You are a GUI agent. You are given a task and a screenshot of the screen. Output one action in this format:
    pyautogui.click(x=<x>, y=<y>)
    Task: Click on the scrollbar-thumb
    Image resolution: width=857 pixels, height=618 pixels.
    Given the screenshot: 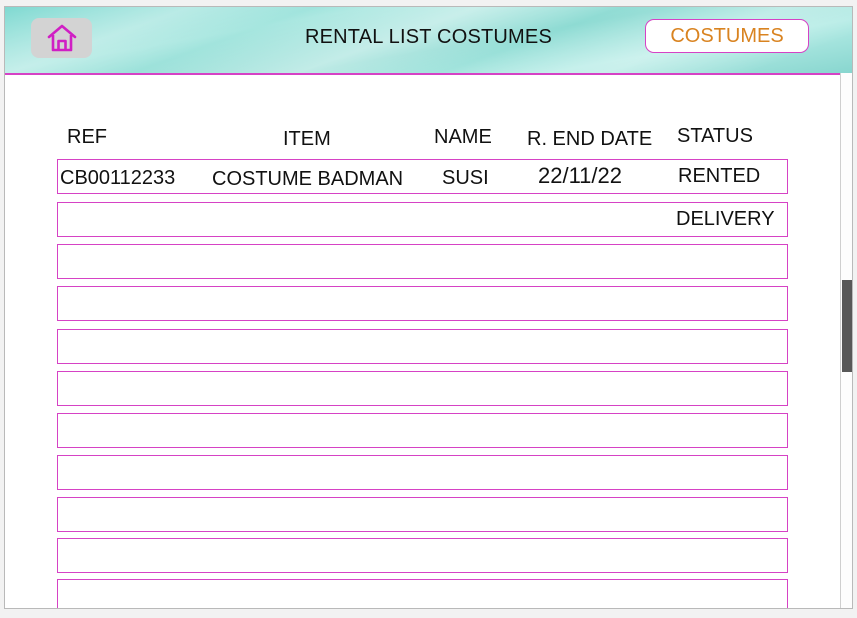 What is the action you would take?
    pyautogui.click(x=847, y=326)
    